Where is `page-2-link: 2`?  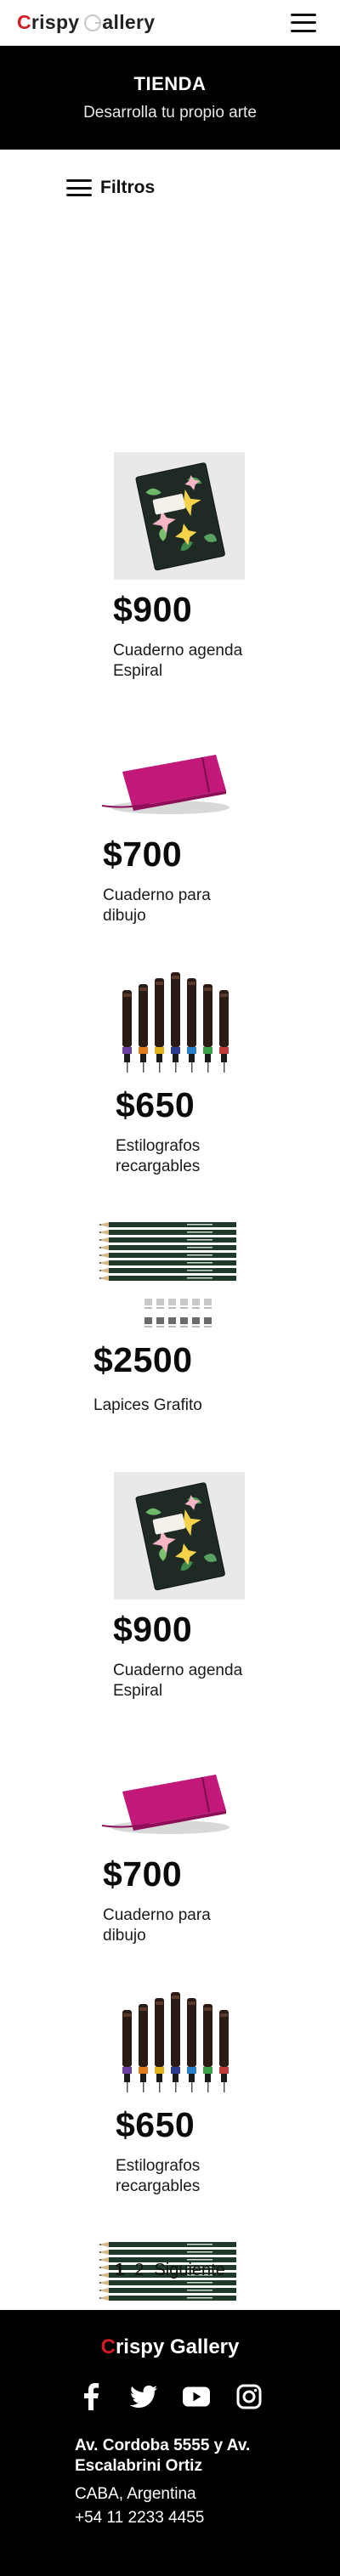
page-2-link: 2 is located at coordinates (139, 2270).